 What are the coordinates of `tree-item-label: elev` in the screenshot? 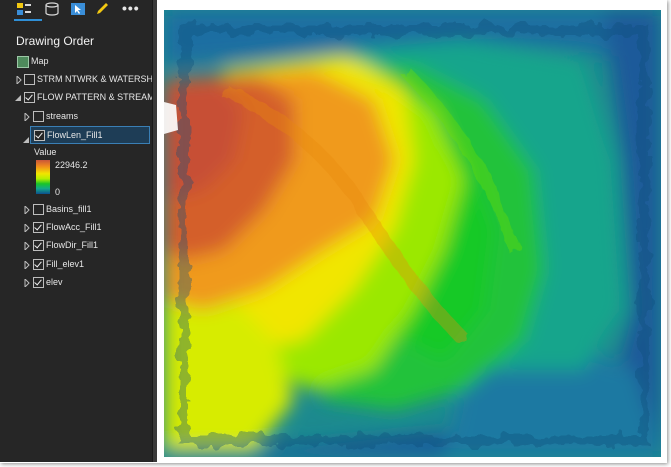 It's located at (54, 282).